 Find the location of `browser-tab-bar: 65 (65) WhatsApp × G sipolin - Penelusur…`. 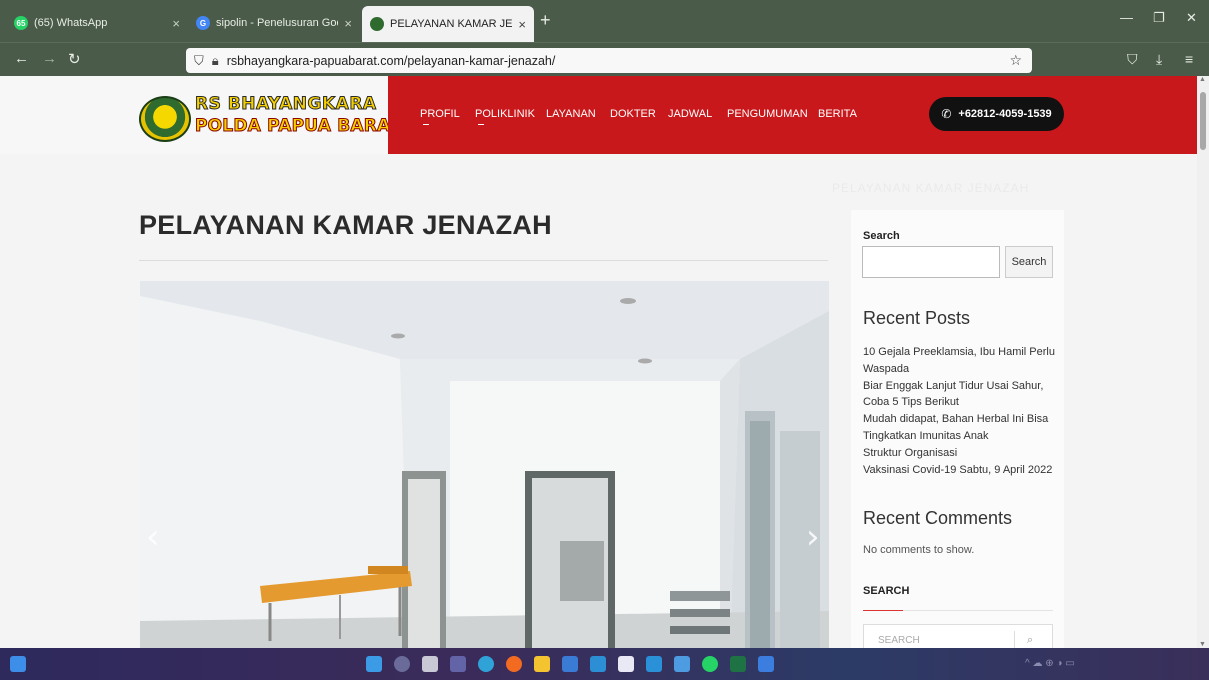

browser-tab-bar: 65 (65) WhatsApp × G sipolin - Penelusur… is located at coordinates (604, 21).